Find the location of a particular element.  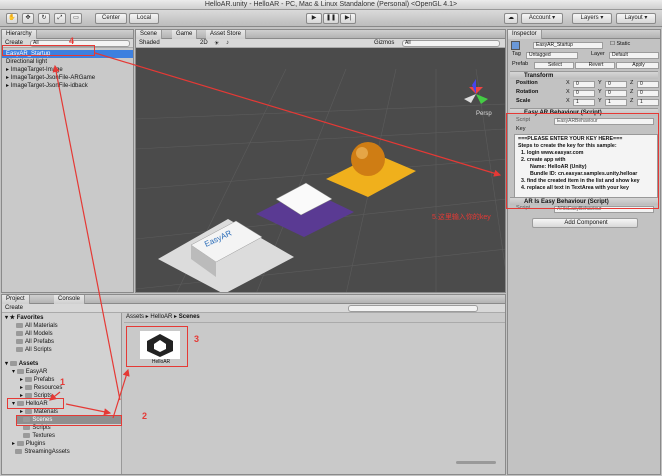

scale-icon: ⤢ is located at coordinates (60, 18).